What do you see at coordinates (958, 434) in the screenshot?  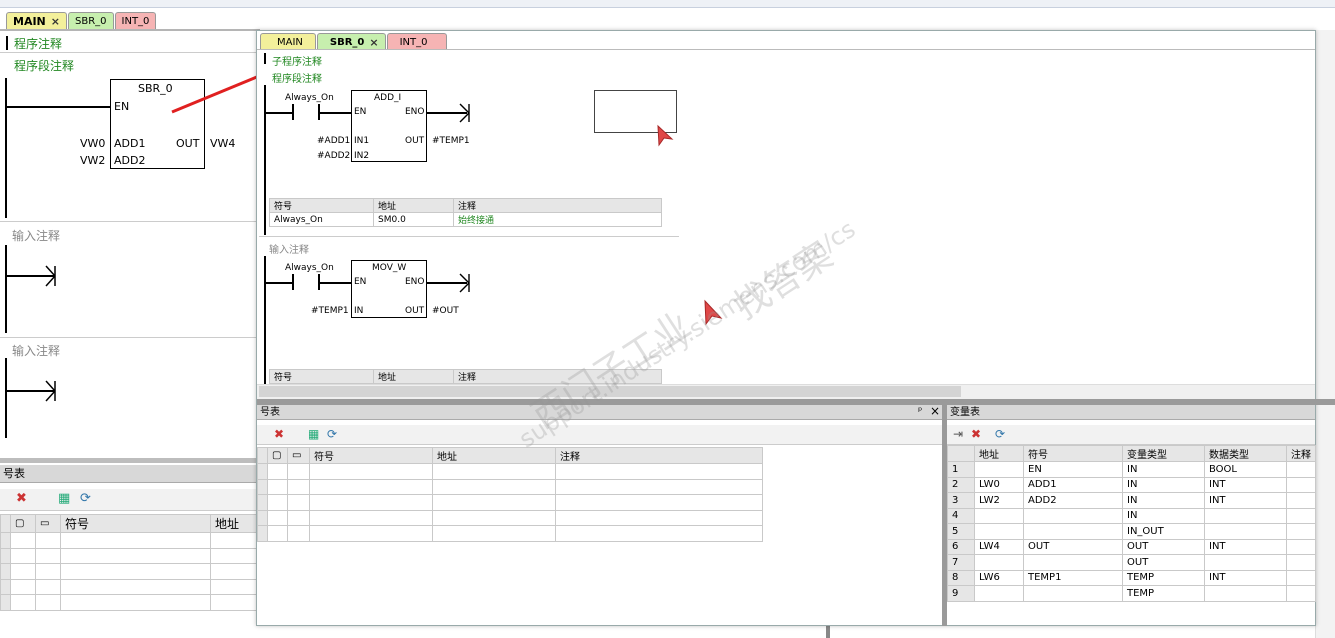 I see `insert-row-icon: ⇥` at bounding box center [958, 434].